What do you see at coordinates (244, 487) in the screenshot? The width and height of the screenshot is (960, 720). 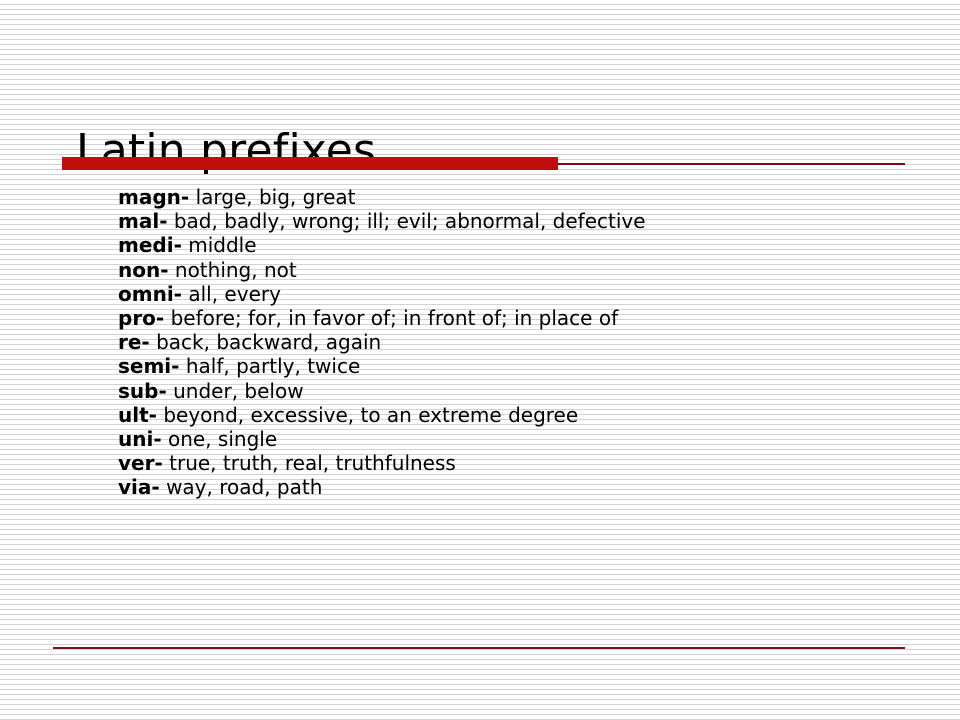 I see `prefix-definition: way, road, path` at bounding box center [244, 487].